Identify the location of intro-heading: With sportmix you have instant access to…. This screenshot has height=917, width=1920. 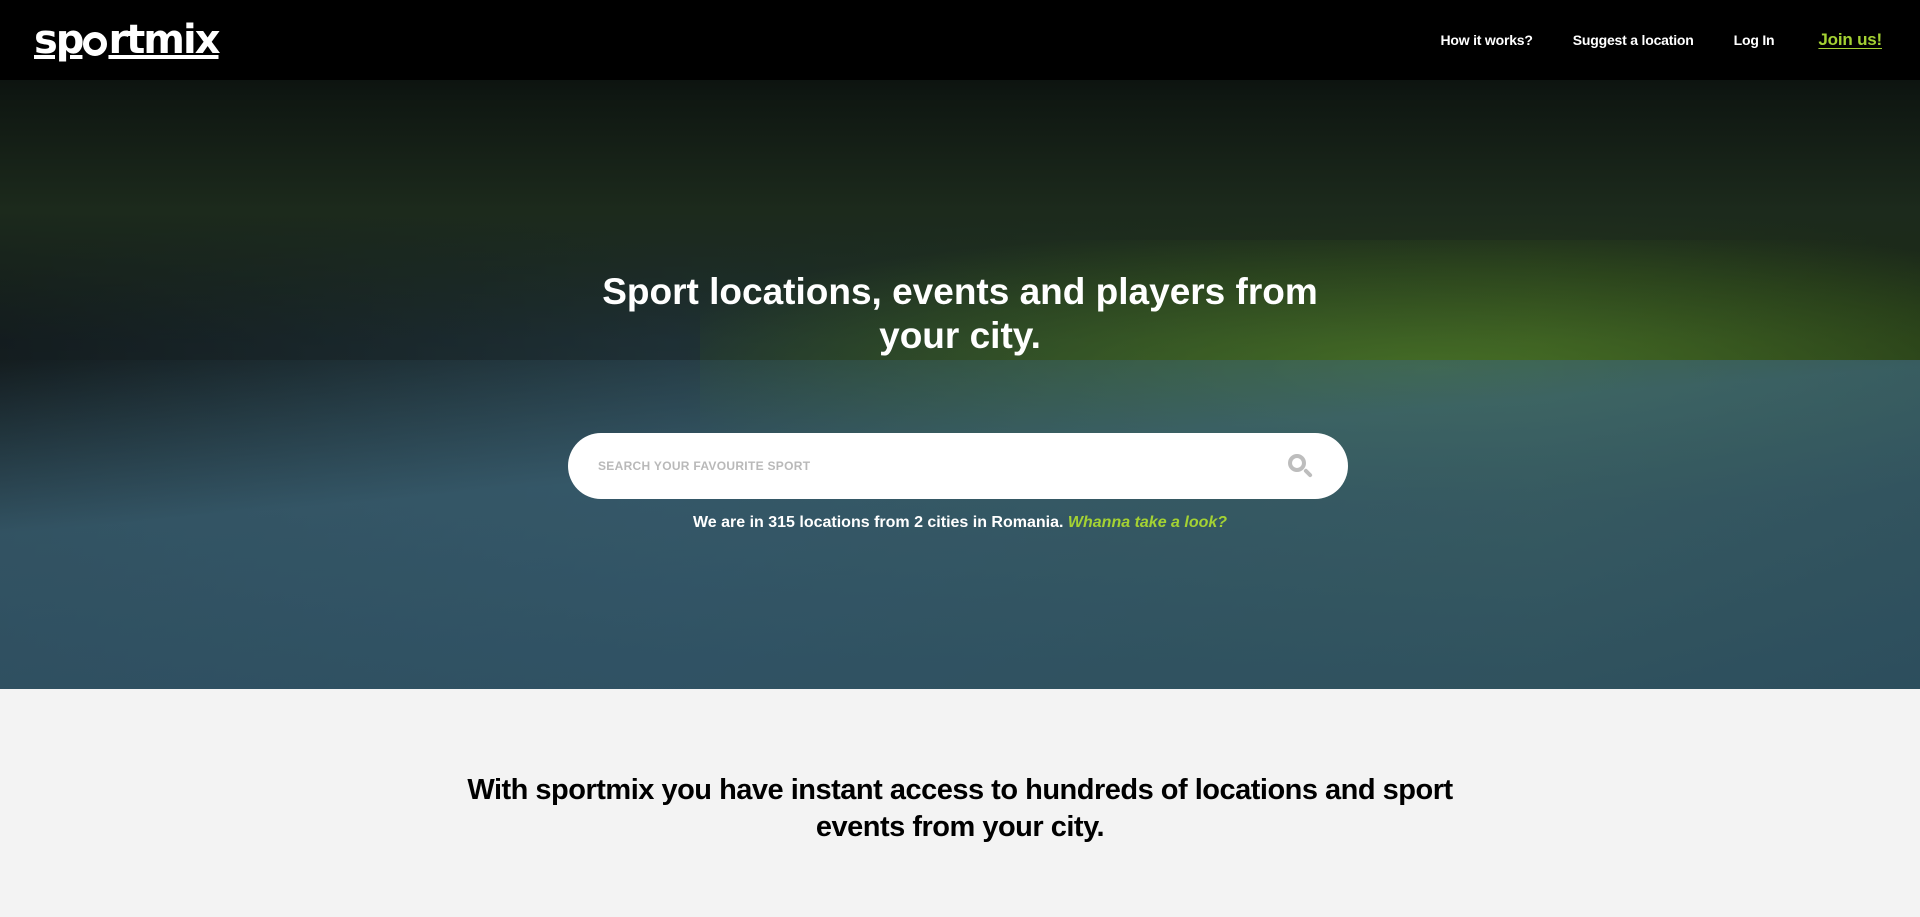
(960, 808).